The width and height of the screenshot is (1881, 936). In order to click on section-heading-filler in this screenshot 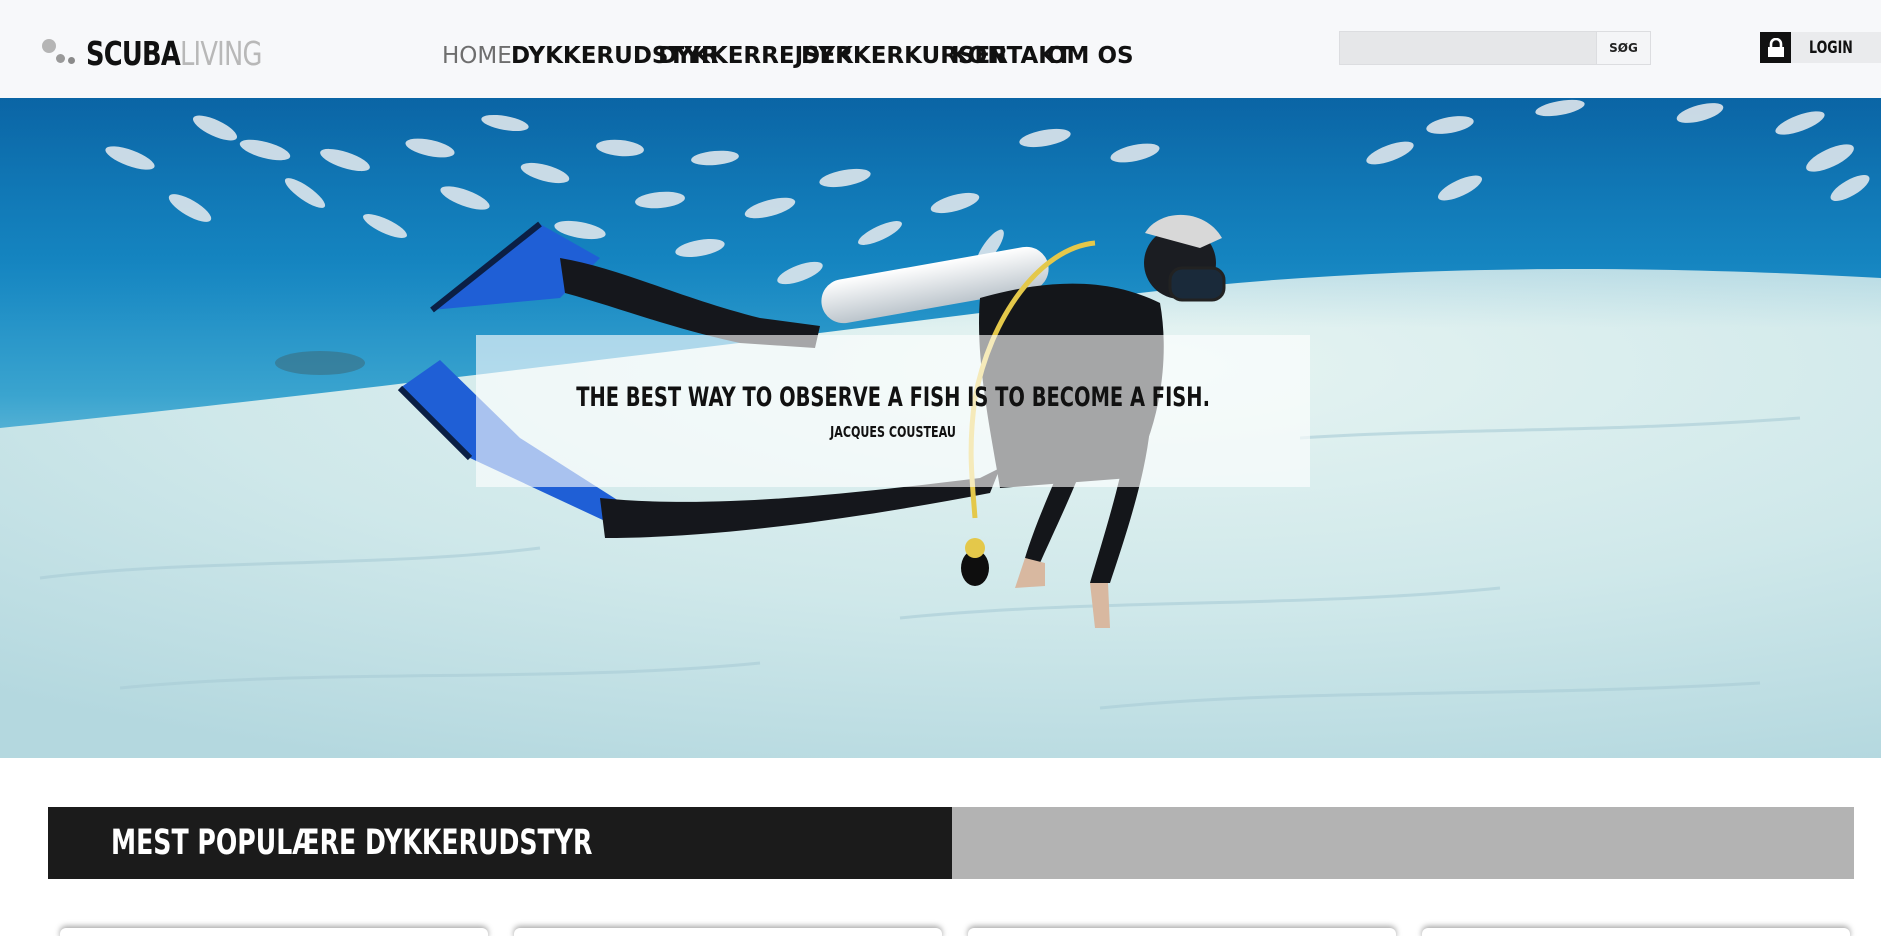, I will do `click(1403, 843)`.